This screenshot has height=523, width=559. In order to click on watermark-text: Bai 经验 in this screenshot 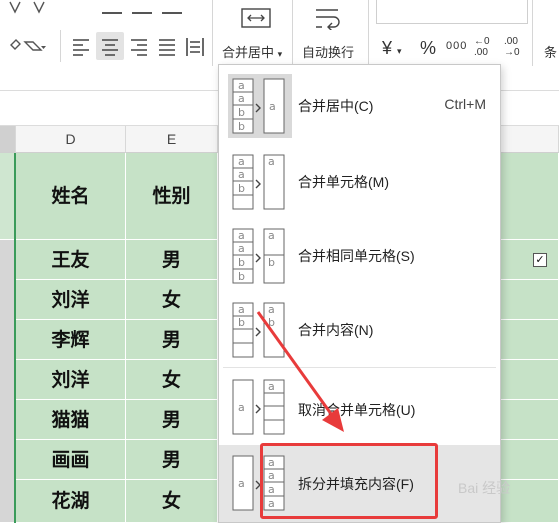, I will do `click(484, 488)`.